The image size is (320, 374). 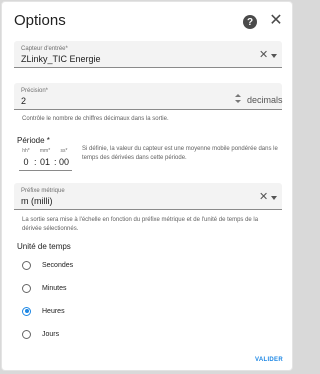 I want to click on seconds-input: ss* 00, so click(x=64, y=157).